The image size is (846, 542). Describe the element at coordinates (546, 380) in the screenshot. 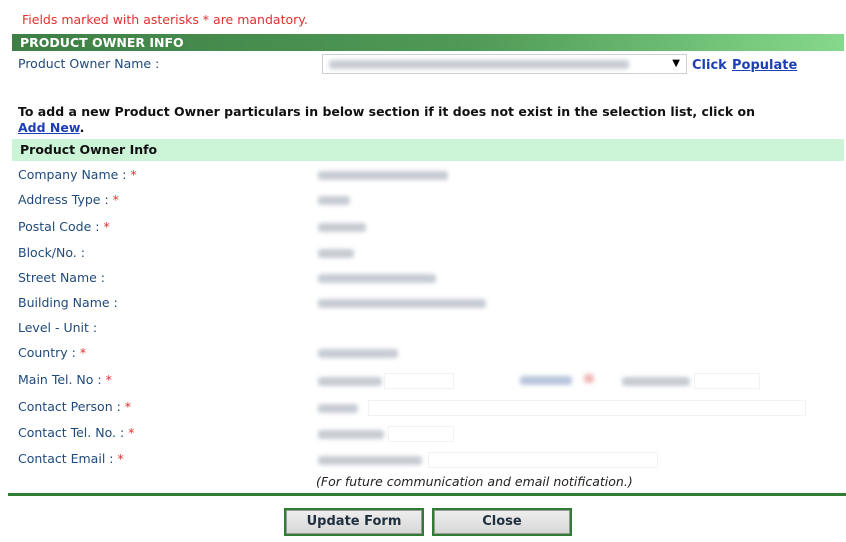

I see `fax-label-redacted` at that location.